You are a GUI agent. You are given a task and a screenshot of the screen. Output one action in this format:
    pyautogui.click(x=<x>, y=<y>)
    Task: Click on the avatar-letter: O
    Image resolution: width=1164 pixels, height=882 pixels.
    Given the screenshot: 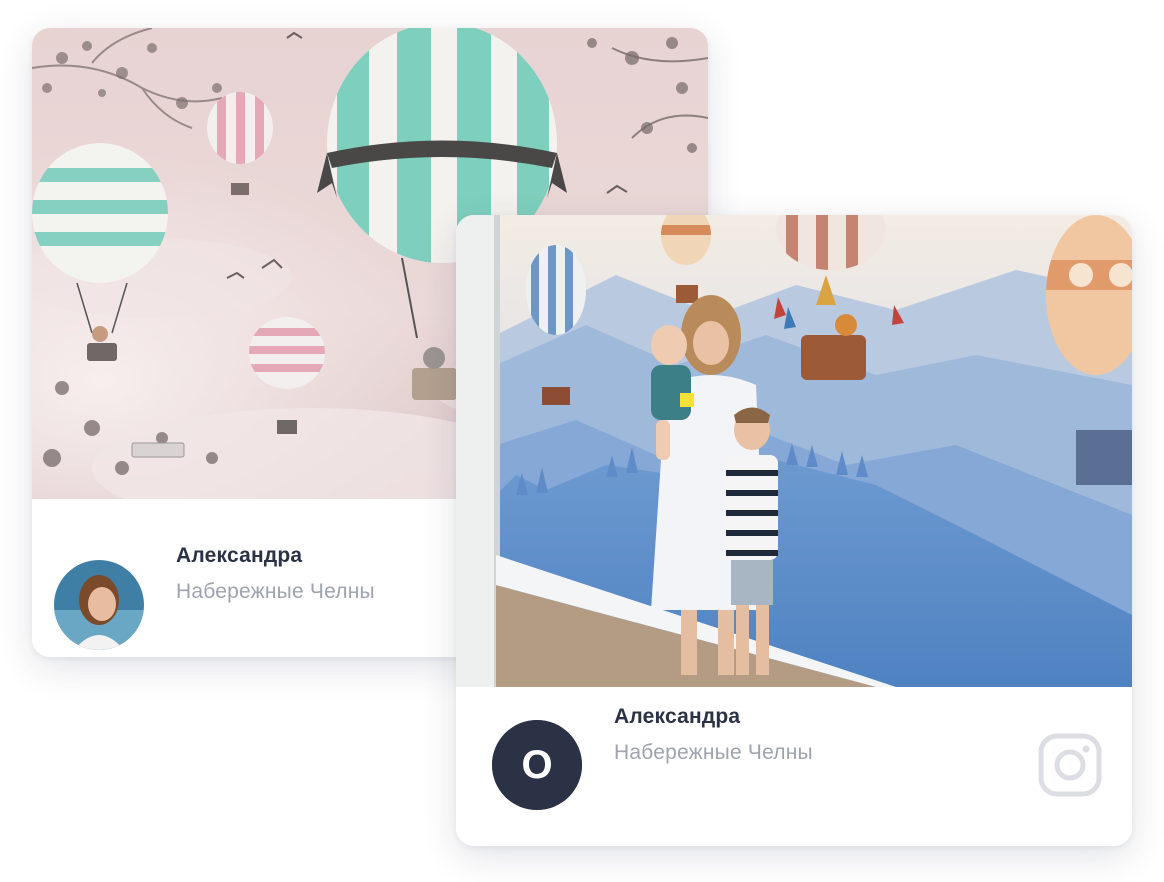 What is the action you would take?
    pyautogui.click(x=536, y=765)
    